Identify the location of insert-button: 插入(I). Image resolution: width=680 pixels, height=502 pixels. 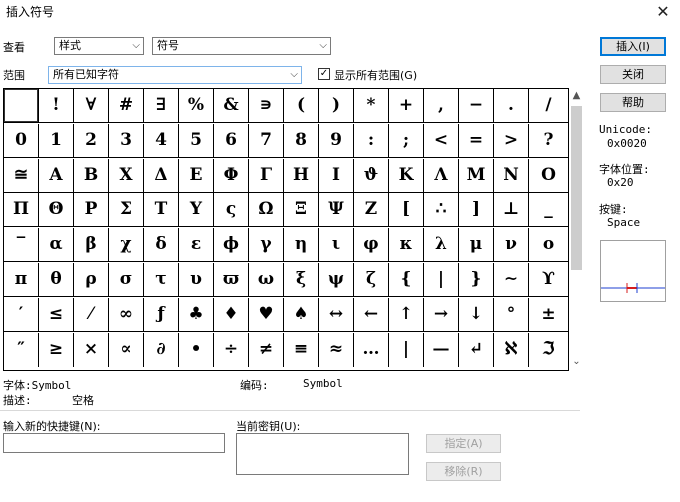
(633, 46).